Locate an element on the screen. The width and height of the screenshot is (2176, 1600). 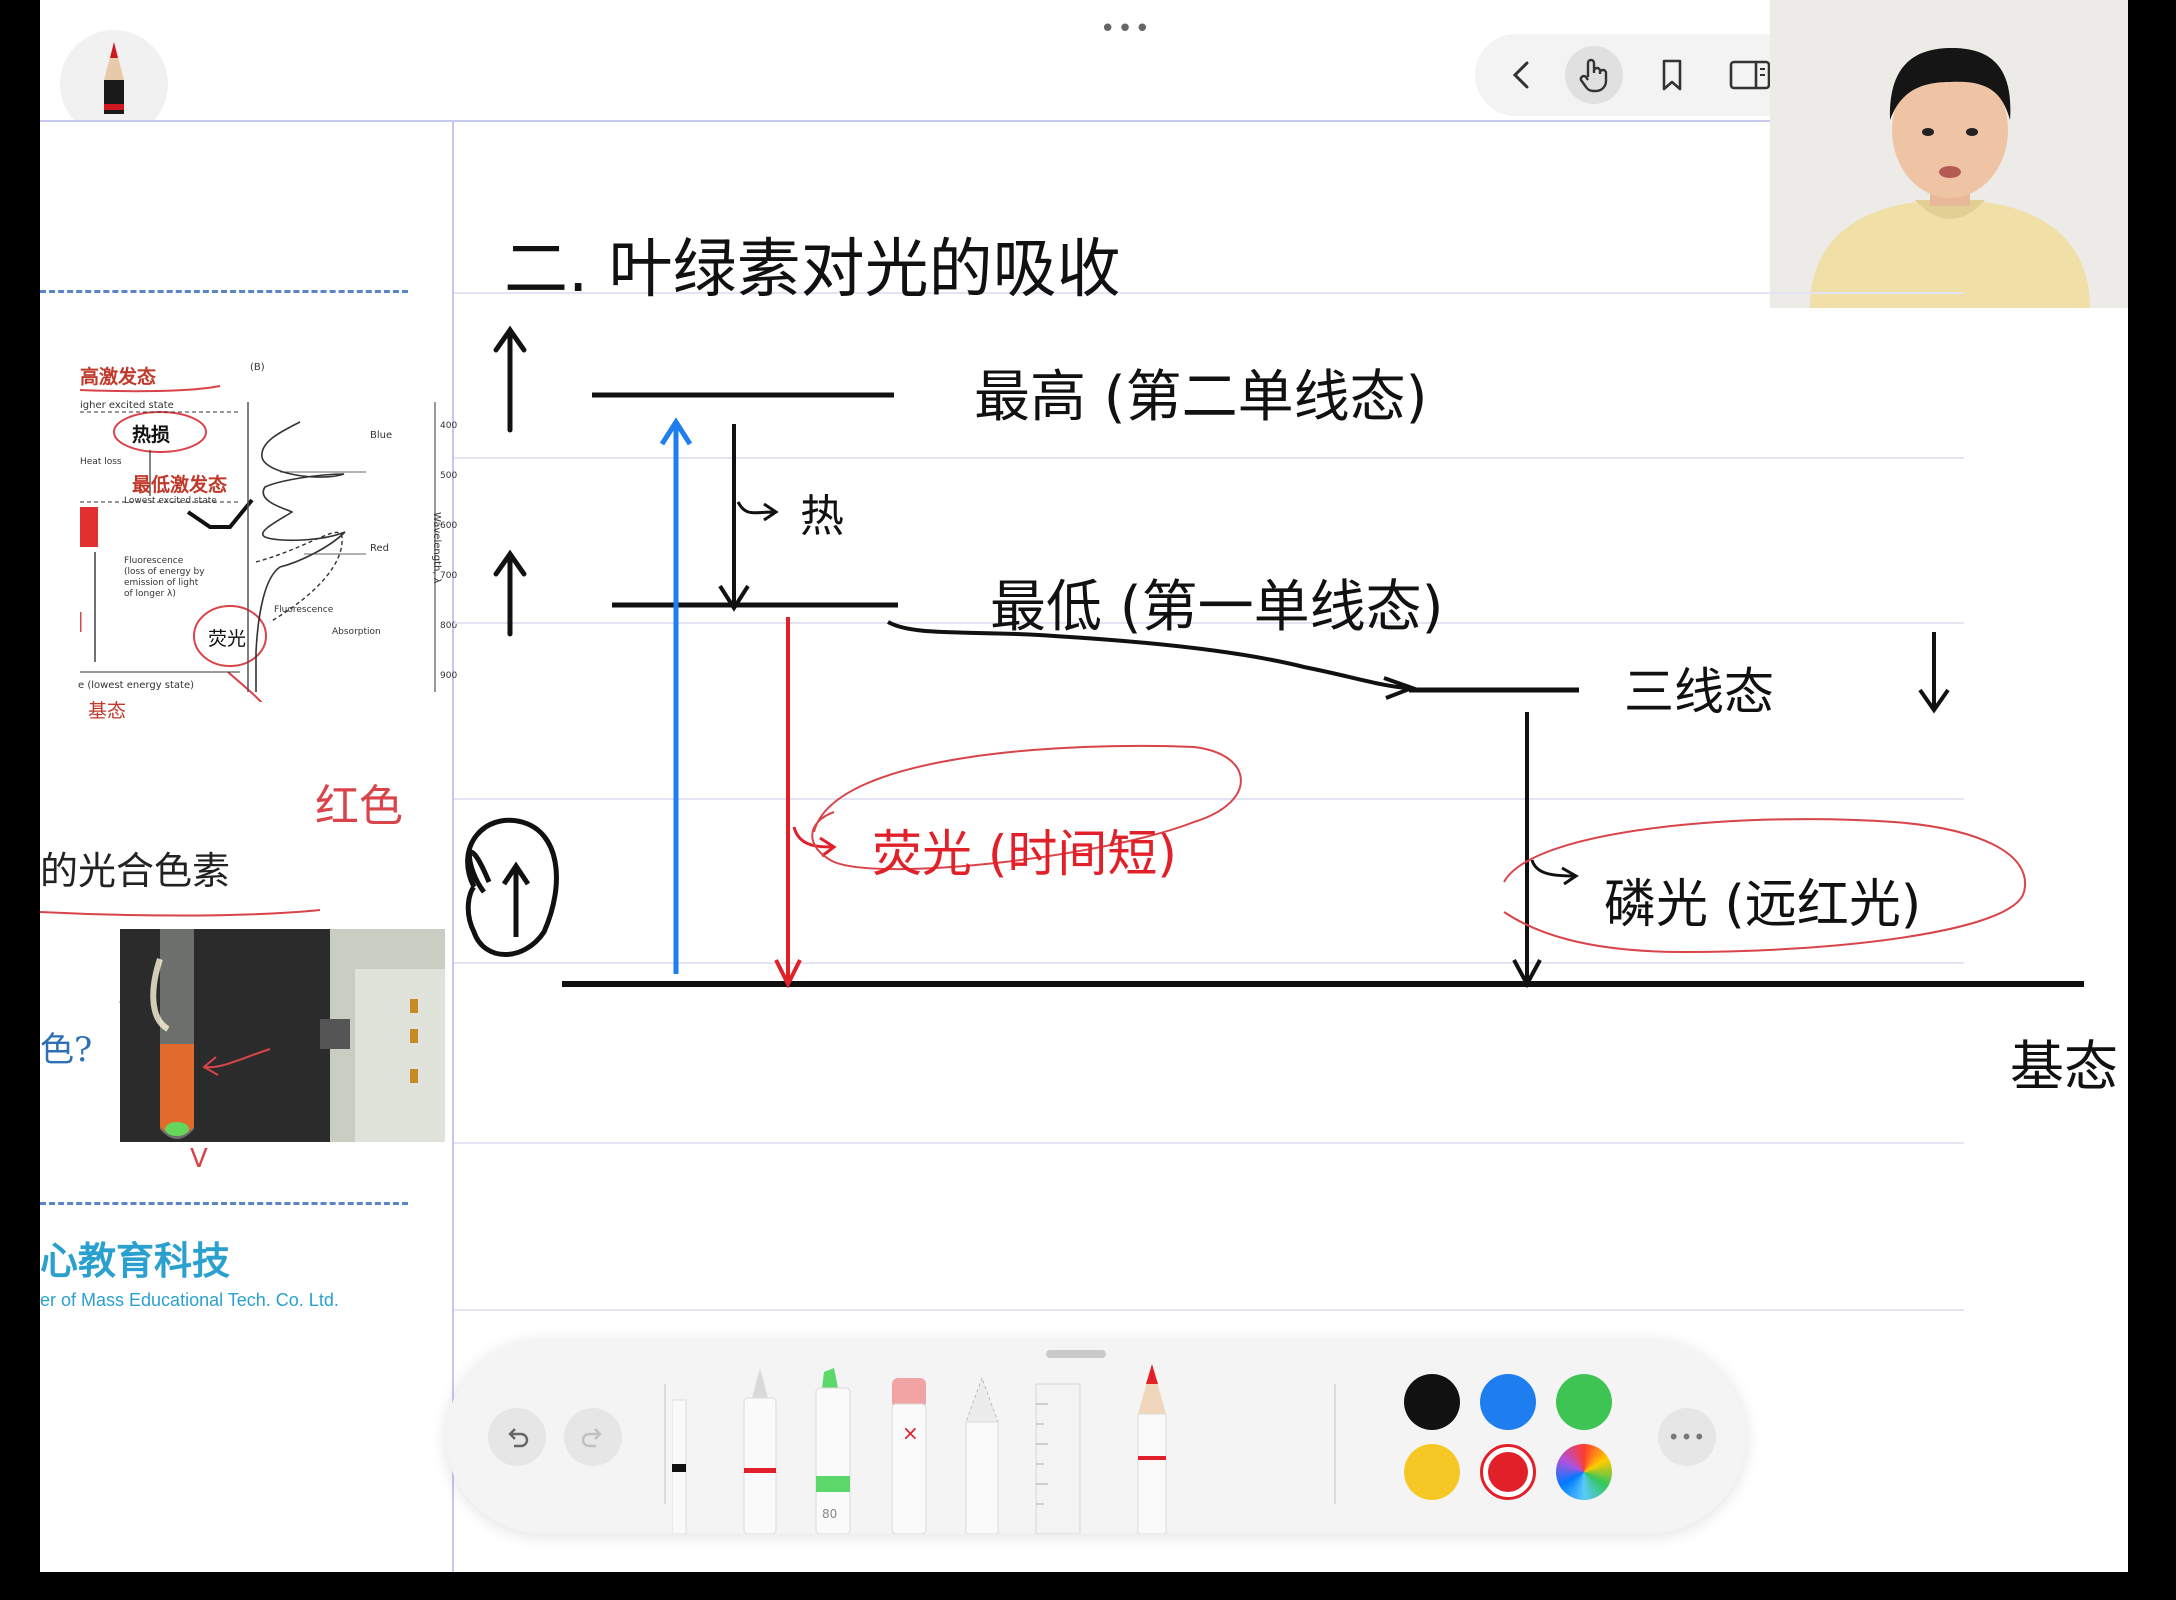
color-blue-swatch is located at coordinates (1508, 1402).